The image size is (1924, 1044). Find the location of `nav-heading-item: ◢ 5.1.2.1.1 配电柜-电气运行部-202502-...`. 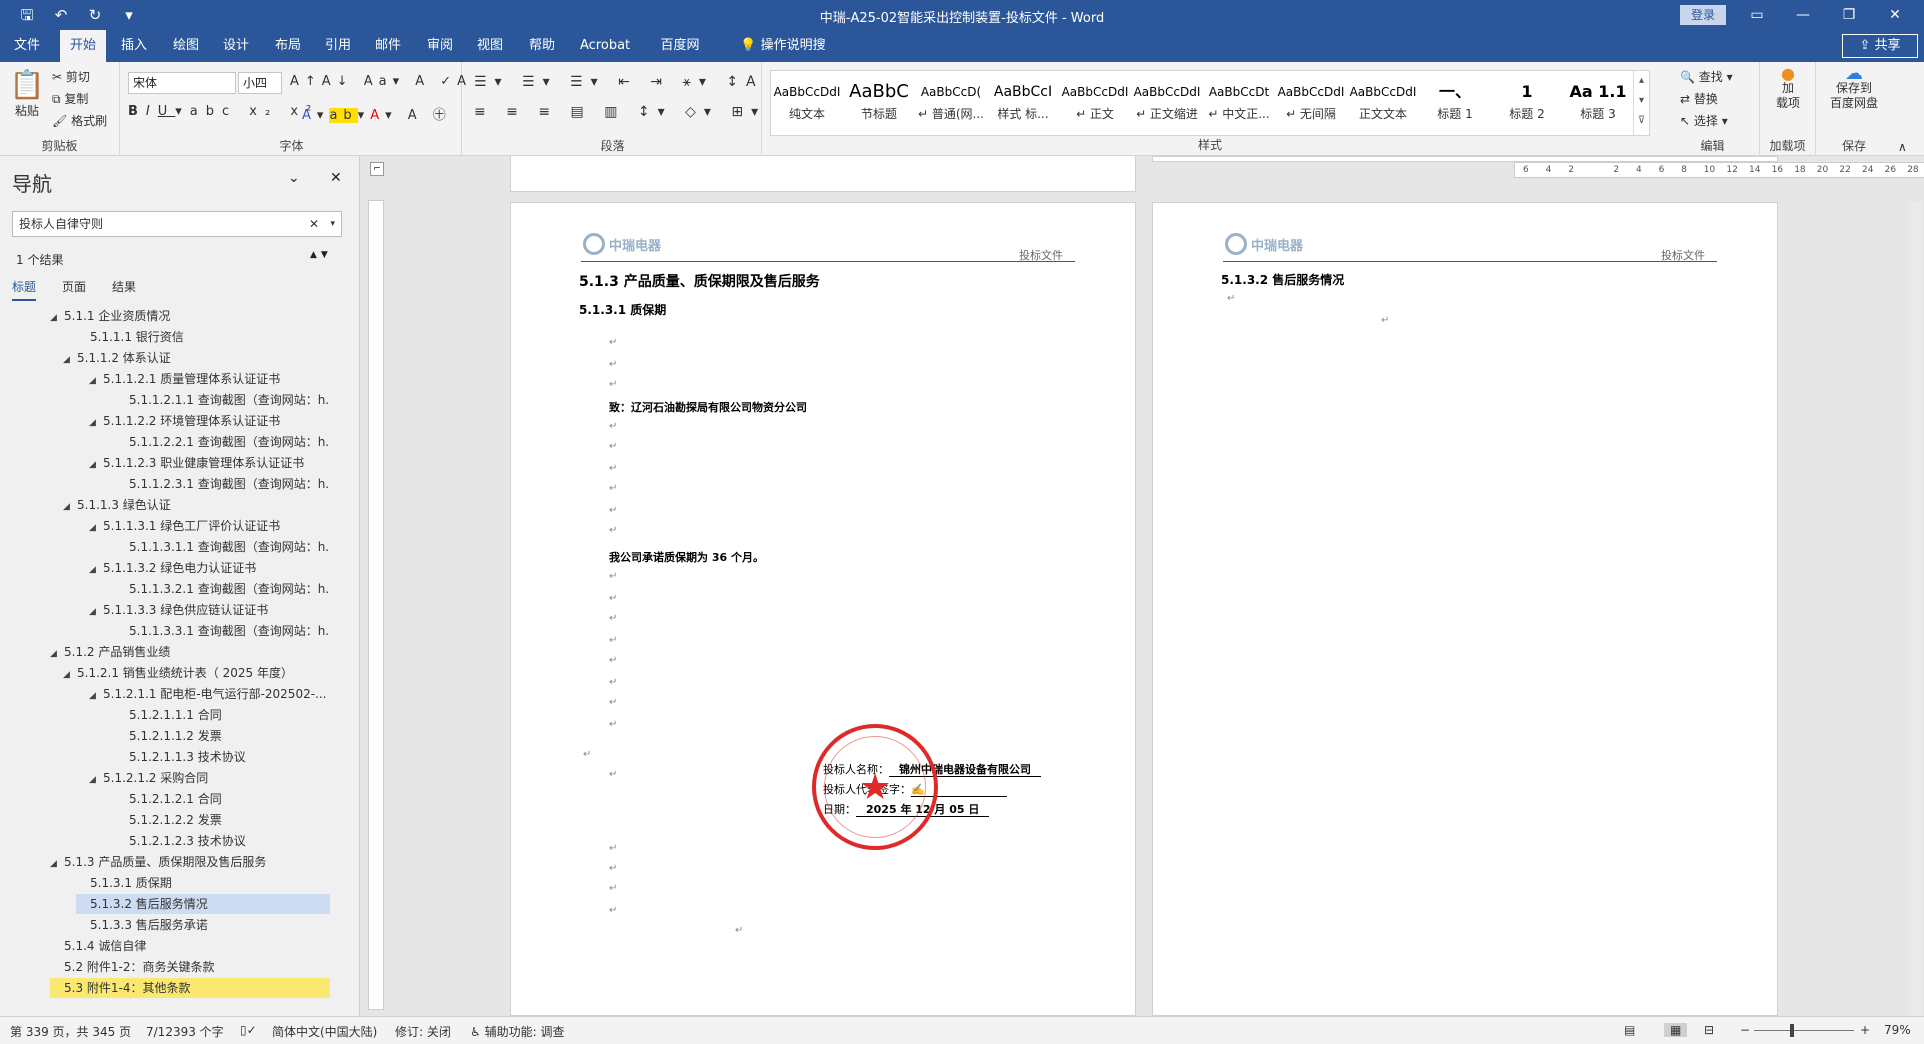

nav-heading-item: ◢ 5.1.2.1.1 配电柜-电气运行部-202502-... is located at coordinates (209, 694).